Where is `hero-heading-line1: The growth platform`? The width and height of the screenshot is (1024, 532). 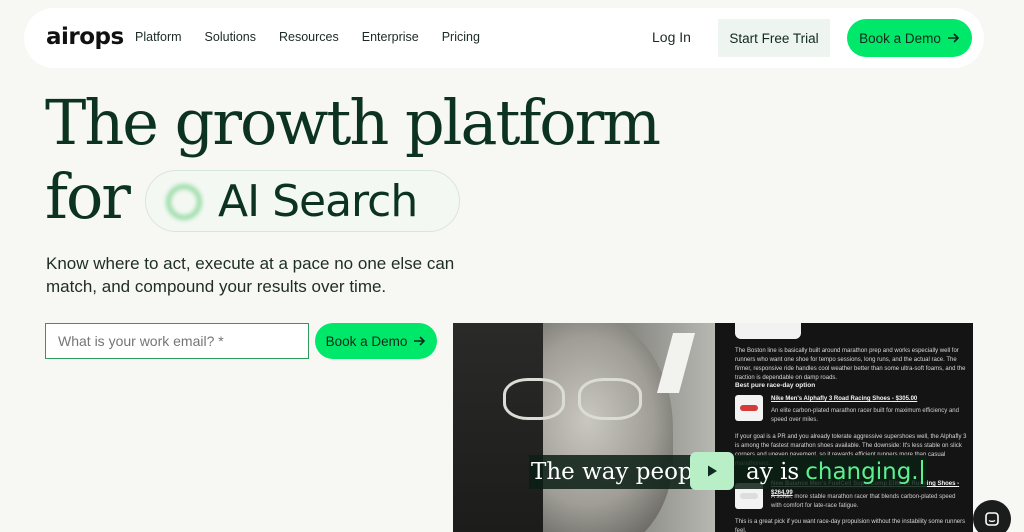
hero-heading-line1: The growth platform is located at coordinates (353, 122).